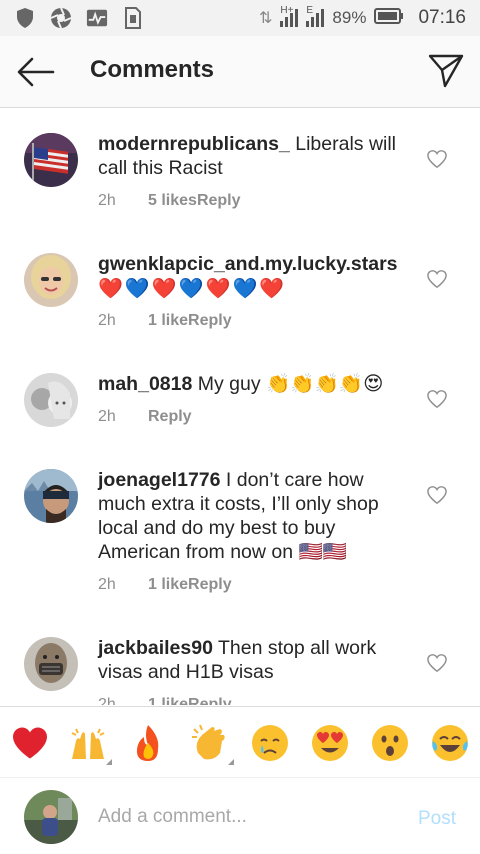 The image size is (480, 854). What do you see at coordinates (310, 10) in the screenshot?
I see `network-type-label-2: E` at bounding box center [310, 10].